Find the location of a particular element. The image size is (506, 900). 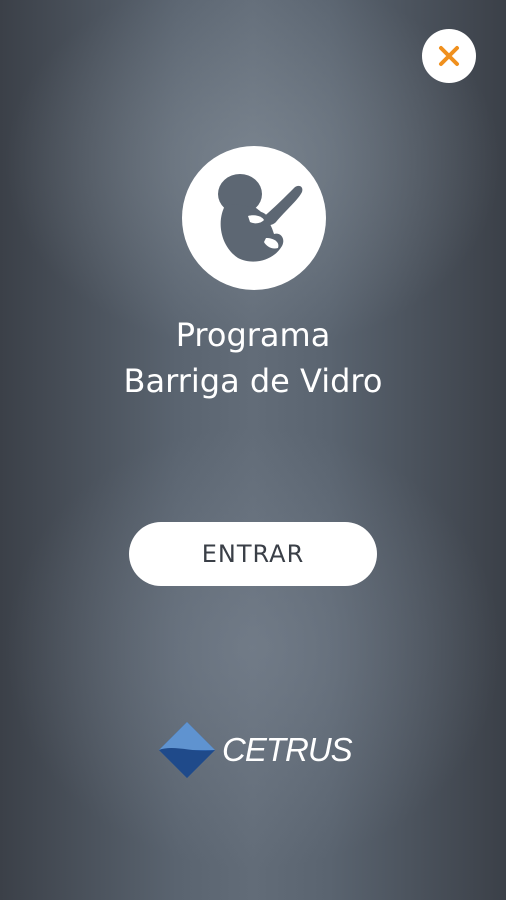

app-title: Programa Barriga de Vidro is located at coordinates (253, 358).